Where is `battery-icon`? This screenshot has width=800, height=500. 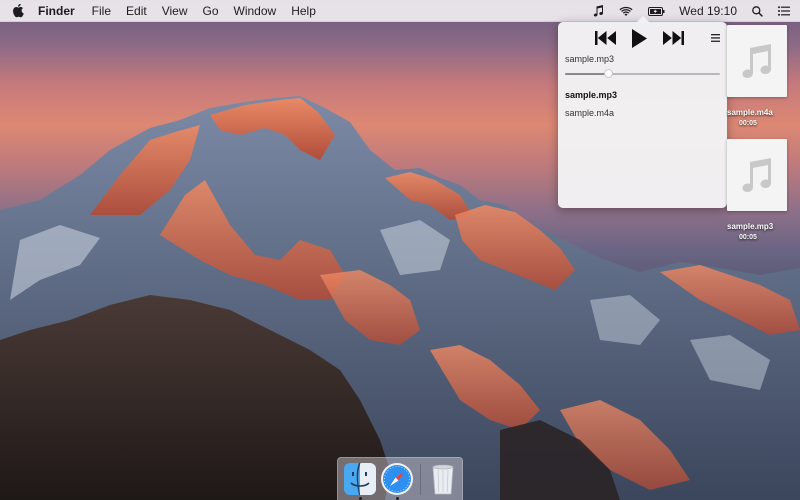
battery-icon is located at coordinates (656, 11).